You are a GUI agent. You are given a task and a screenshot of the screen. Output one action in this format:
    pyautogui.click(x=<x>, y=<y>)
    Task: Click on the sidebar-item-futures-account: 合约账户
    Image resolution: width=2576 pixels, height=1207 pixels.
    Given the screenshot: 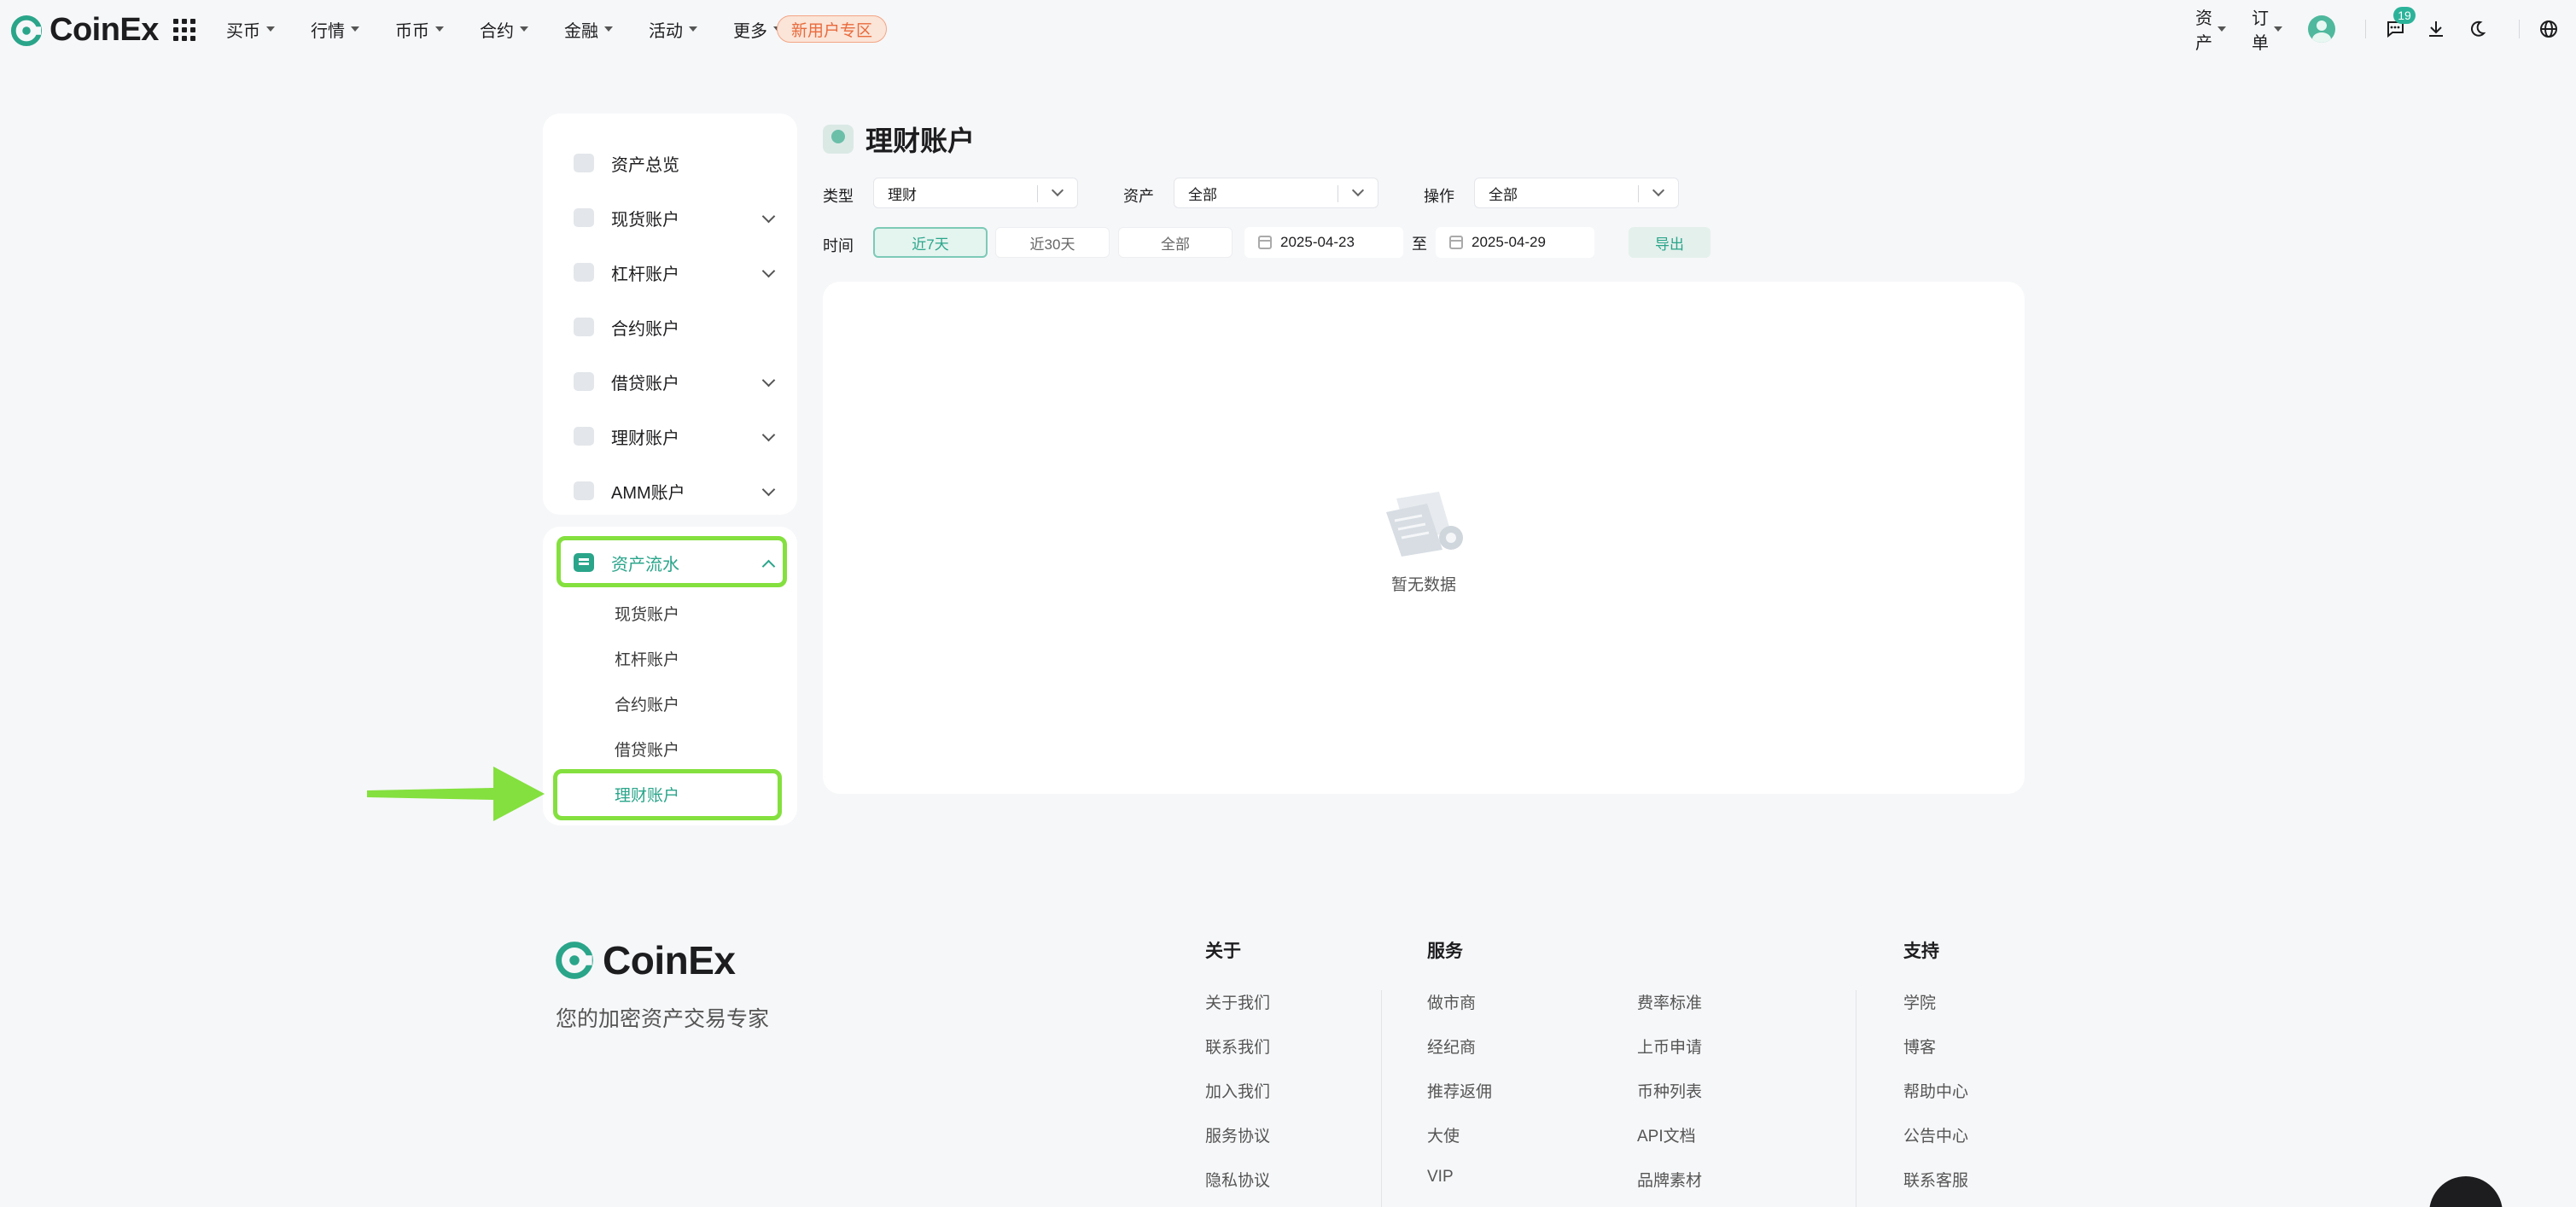 What is the action you would take?
    pyautogui.click(x=676, y=327)
    